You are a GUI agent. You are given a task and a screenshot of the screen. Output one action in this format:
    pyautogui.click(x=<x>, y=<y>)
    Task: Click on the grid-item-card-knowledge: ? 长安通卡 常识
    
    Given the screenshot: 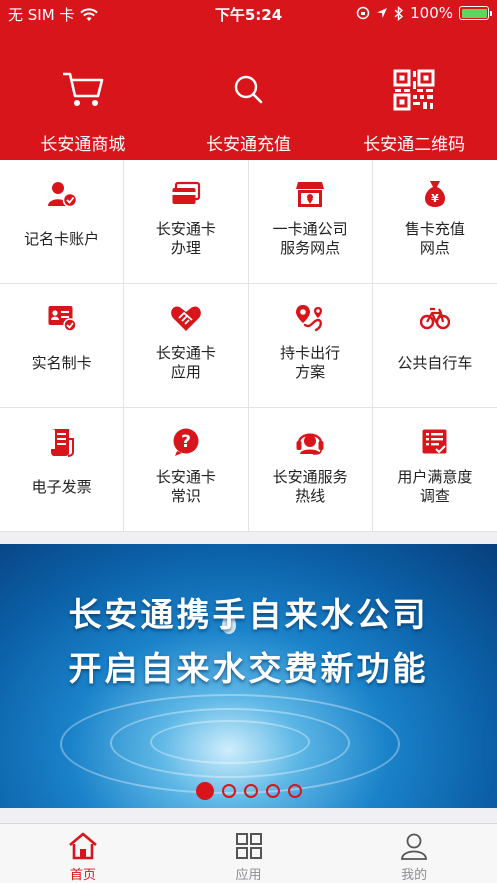 What is the action you would take?
    pyautogui.click(x=186, y=470)
    